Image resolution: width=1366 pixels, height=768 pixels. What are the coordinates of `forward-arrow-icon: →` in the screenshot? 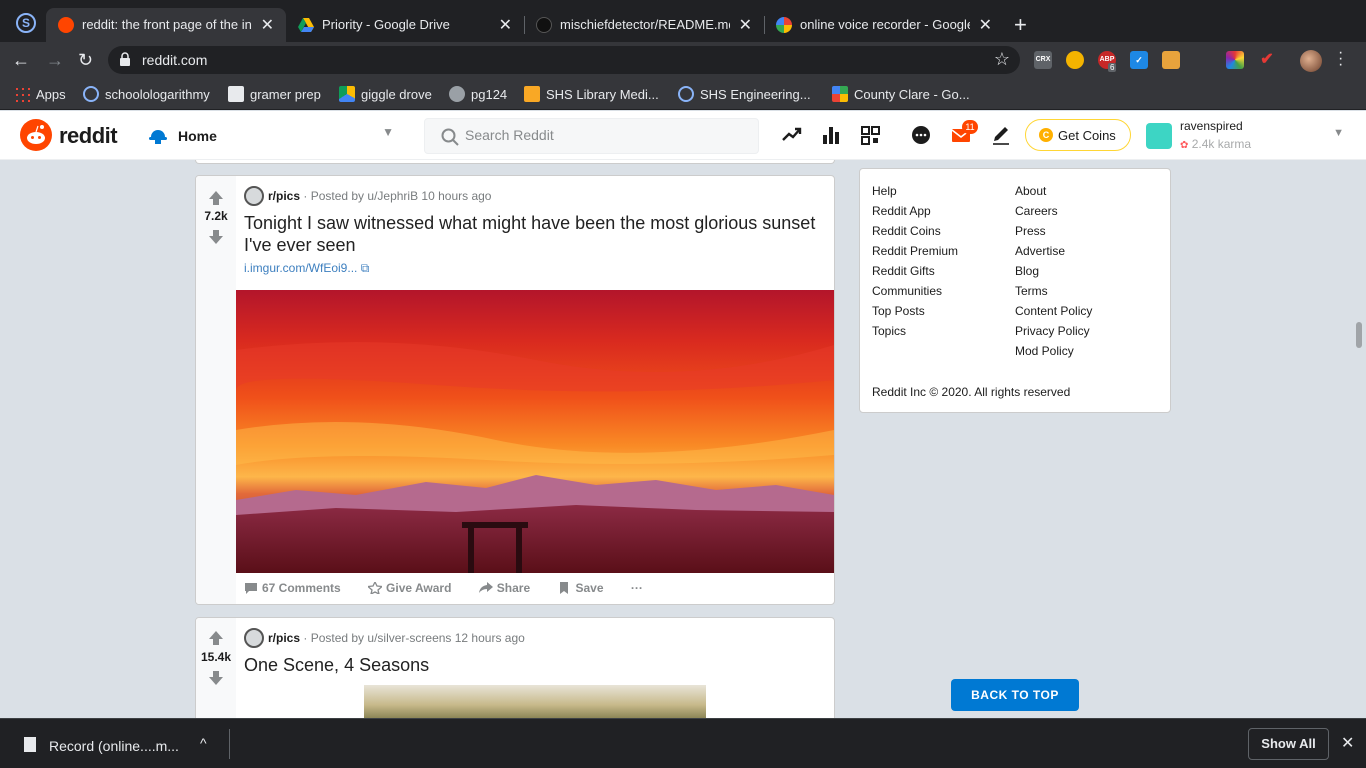 It's located at (55, 60).